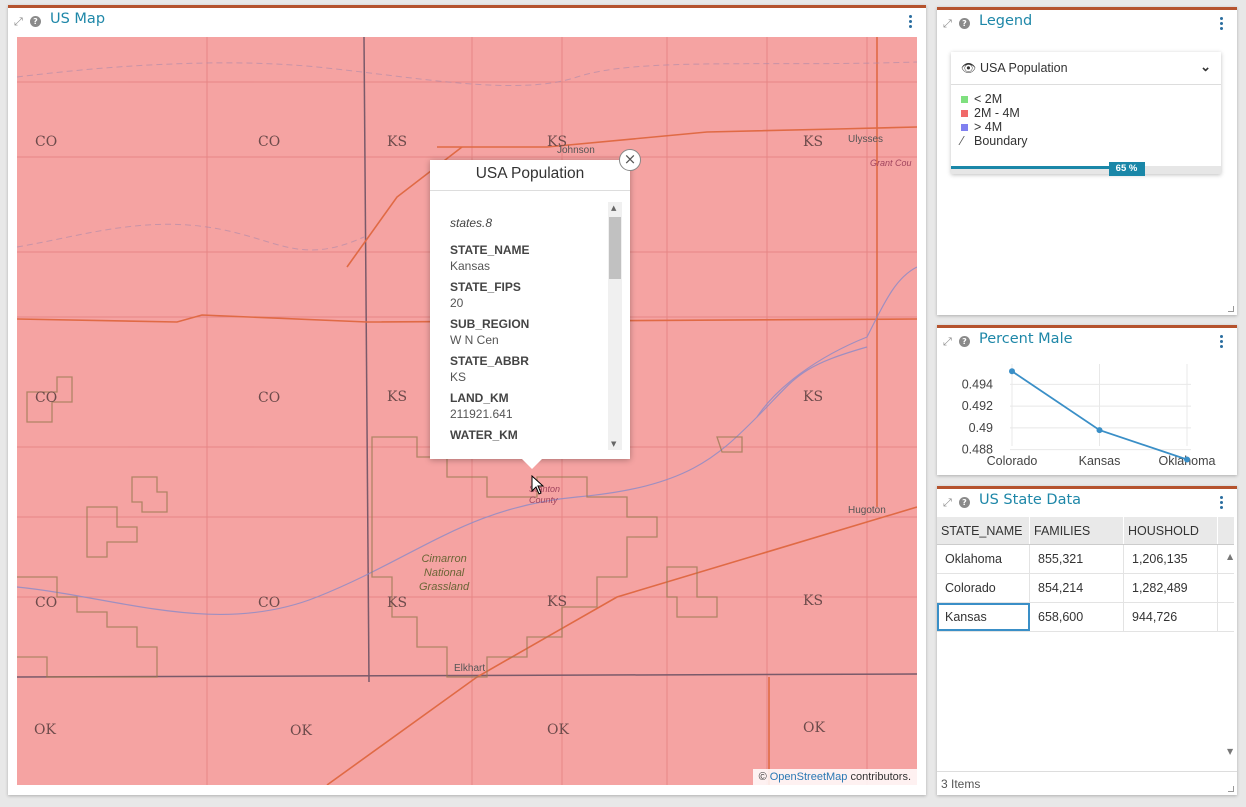 The image size is (1246, 807). What do you see at coordinates (1171, 530) in the screenshot?
I see `column-header: HOUSHOLD` at bounding box center [1171, 530].